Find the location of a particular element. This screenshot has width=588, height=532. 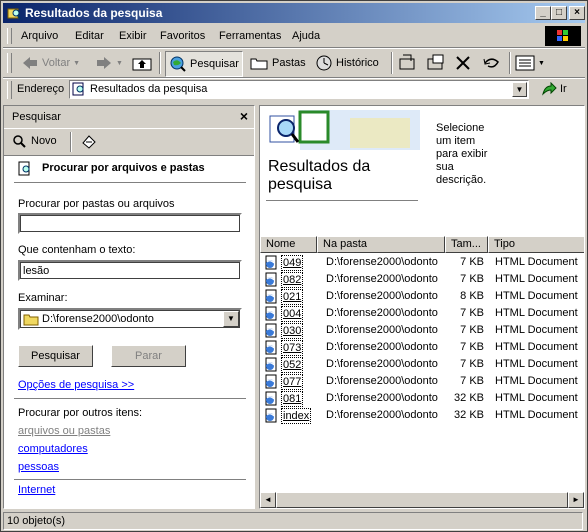

menu-ferramentas: Ferramentas is located at coordinates (250, 36).